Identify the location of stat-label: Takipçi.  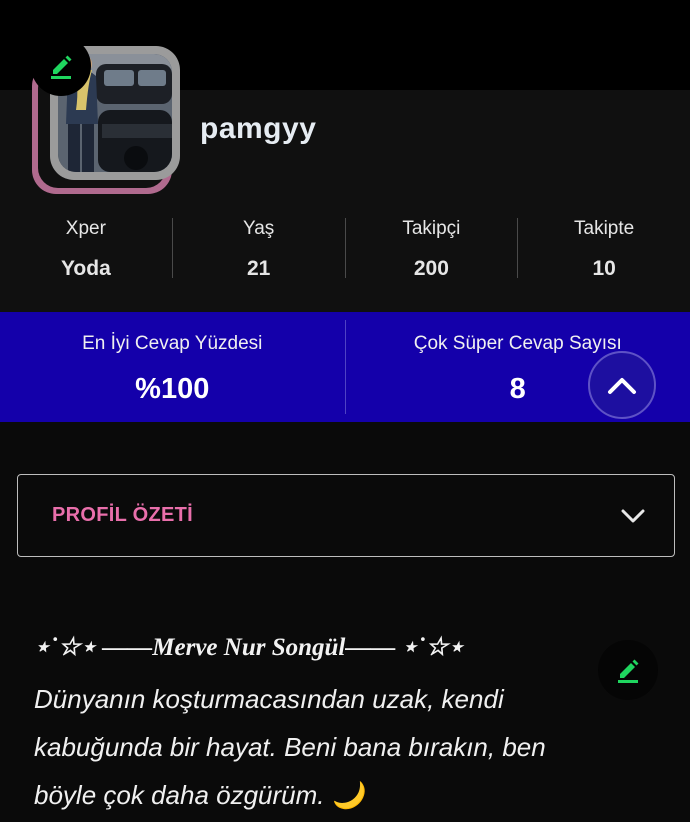
(431, 228).